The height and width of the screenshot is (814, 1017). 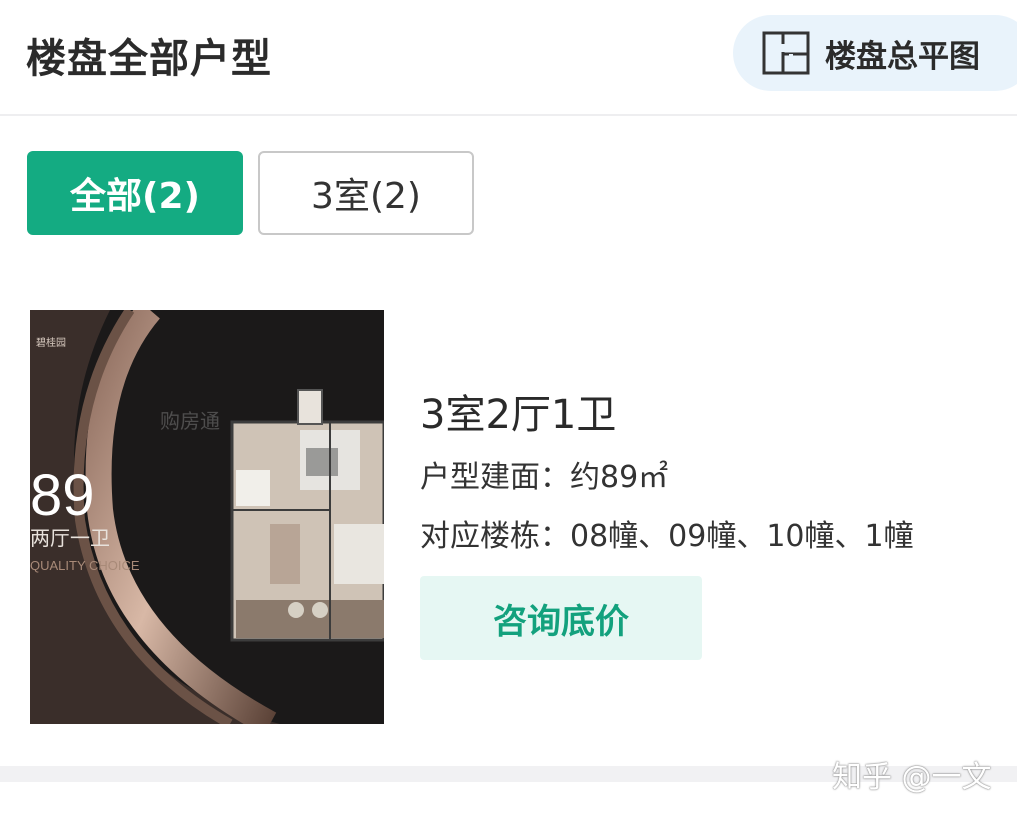 What do you see at coordinates (149, 59) in the screenshot?
I see `page-title: 楼盘全部户型` at bounding box center [149, 59].